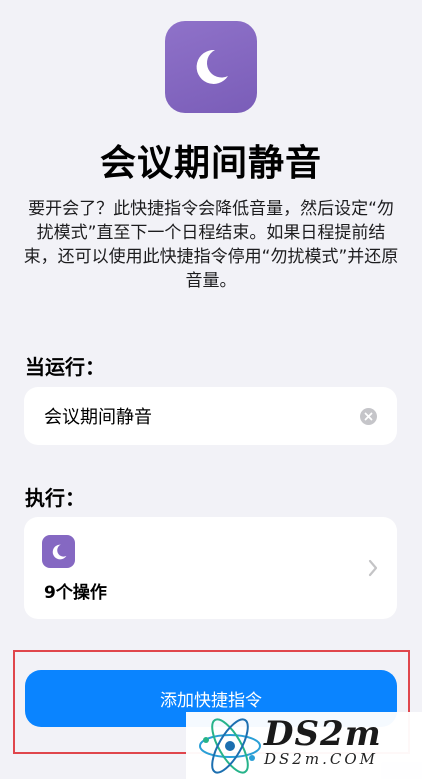 Image resolution: width=422 pixels, height=779 pixels. I want to click on chevron-right-icon, so click(373, 568).